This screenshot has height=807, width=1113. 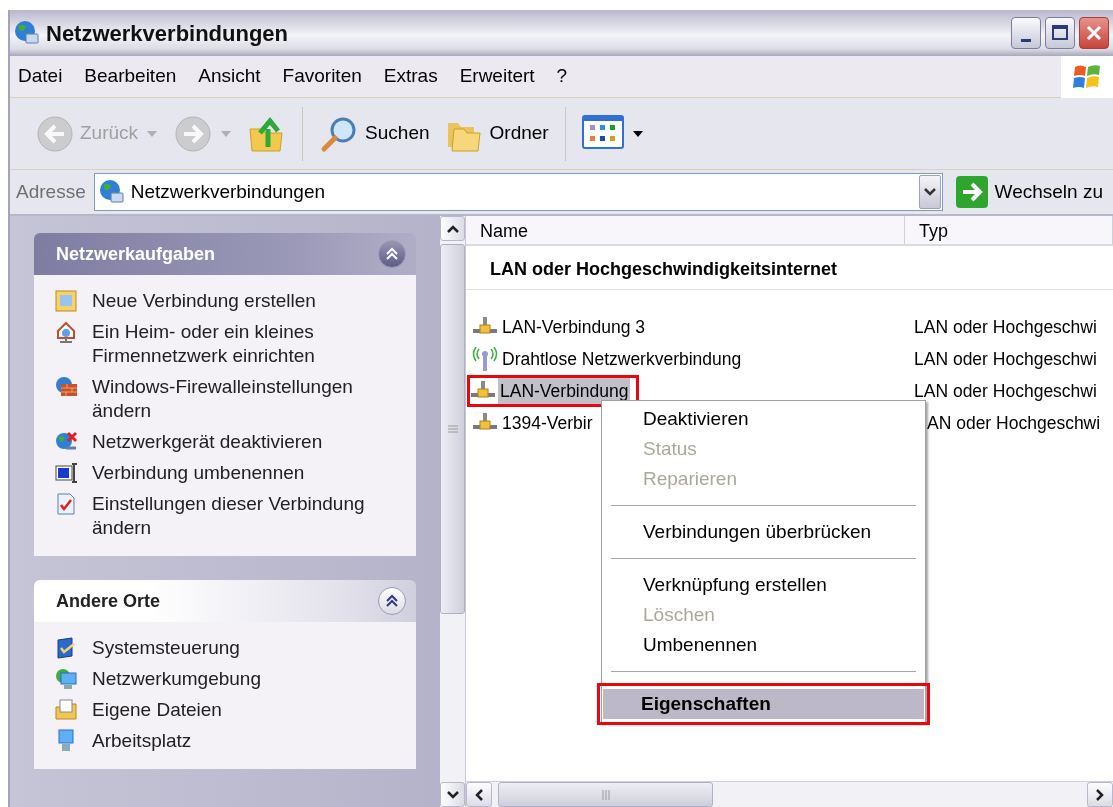 I want to click on task-link: Verbindung umbenennen, so click(x=198, y=473).